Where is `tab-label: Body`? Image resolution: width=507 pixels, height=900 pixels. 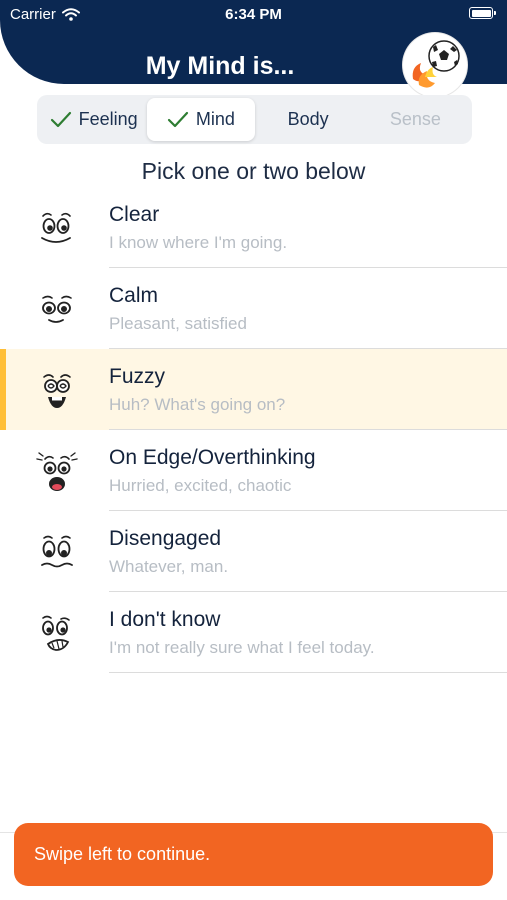
tab-label: Body is located at coordinates (308, 119).